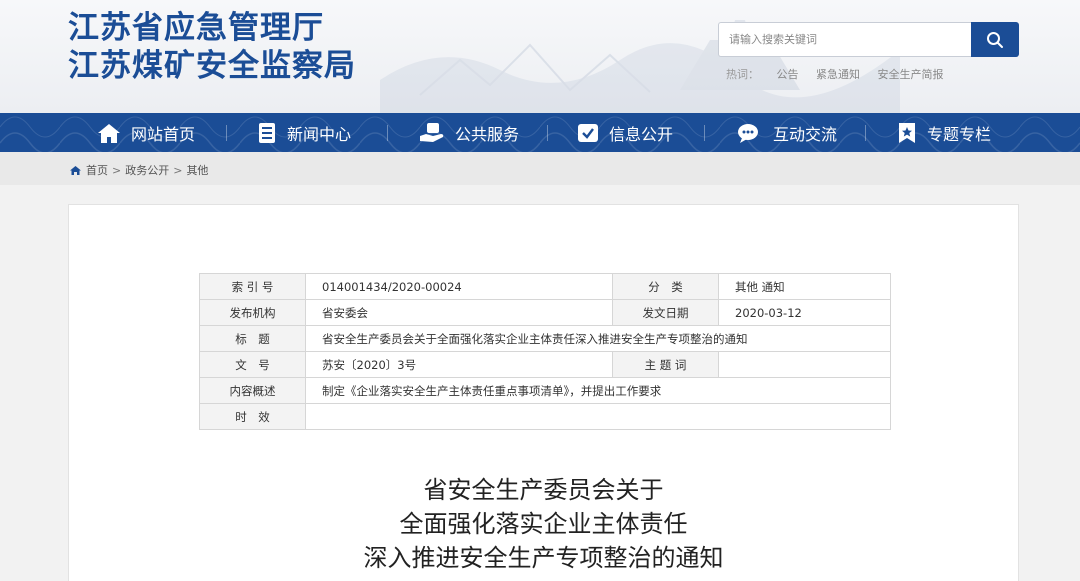  I want to click on nav-item-info-disclosure: 信息公开, so click(625, 132).